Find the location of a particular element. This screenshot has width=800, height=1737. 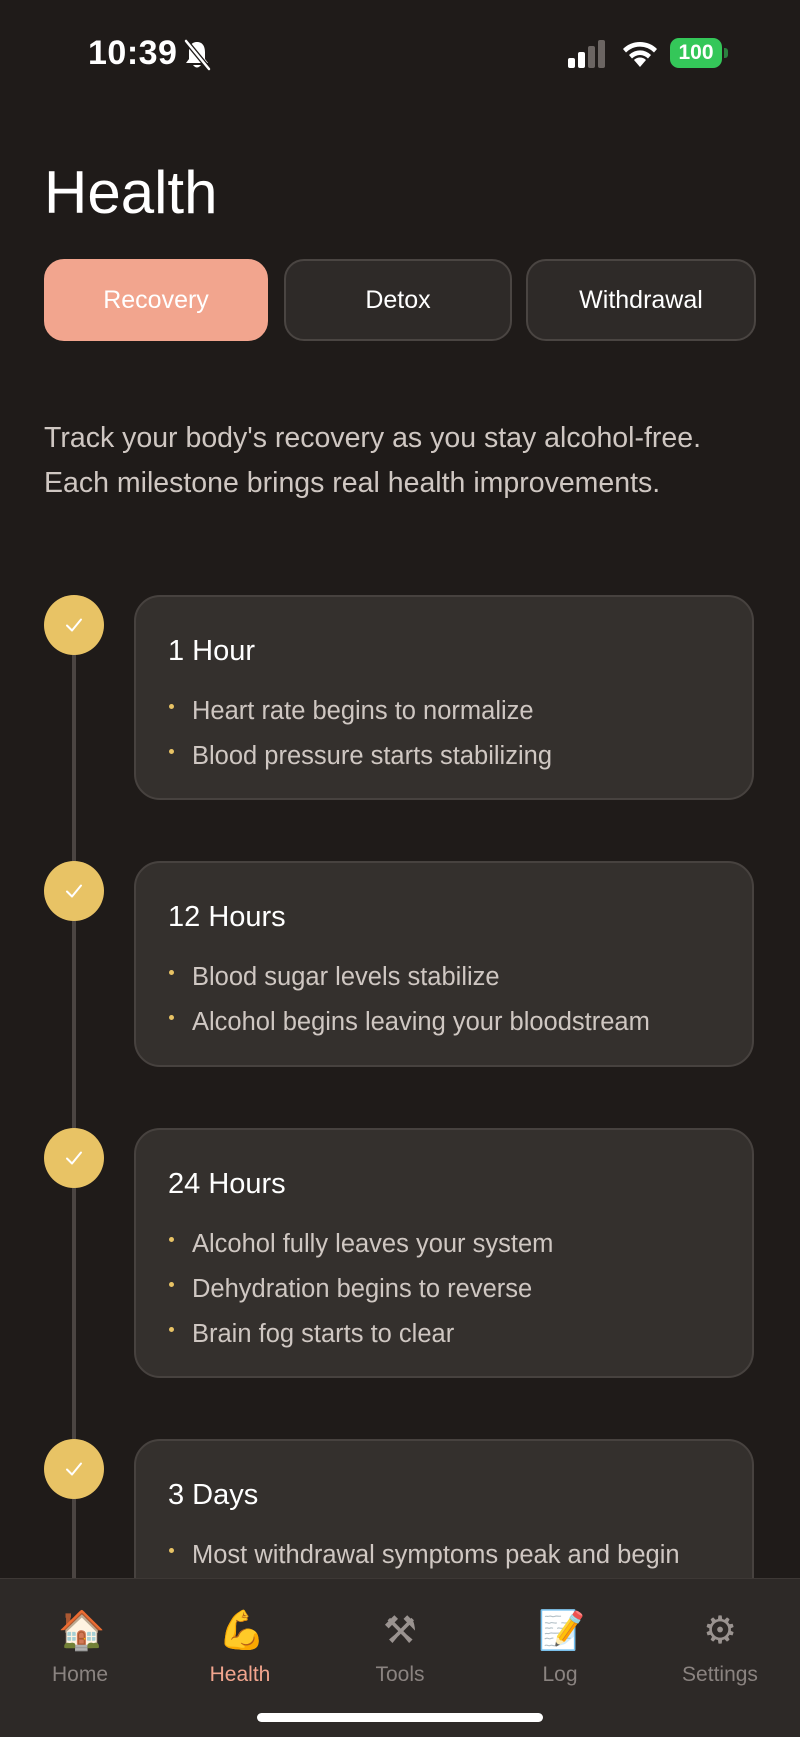

milestone-item: Heart rate begins to normalize is located at coordinates (360, 711).